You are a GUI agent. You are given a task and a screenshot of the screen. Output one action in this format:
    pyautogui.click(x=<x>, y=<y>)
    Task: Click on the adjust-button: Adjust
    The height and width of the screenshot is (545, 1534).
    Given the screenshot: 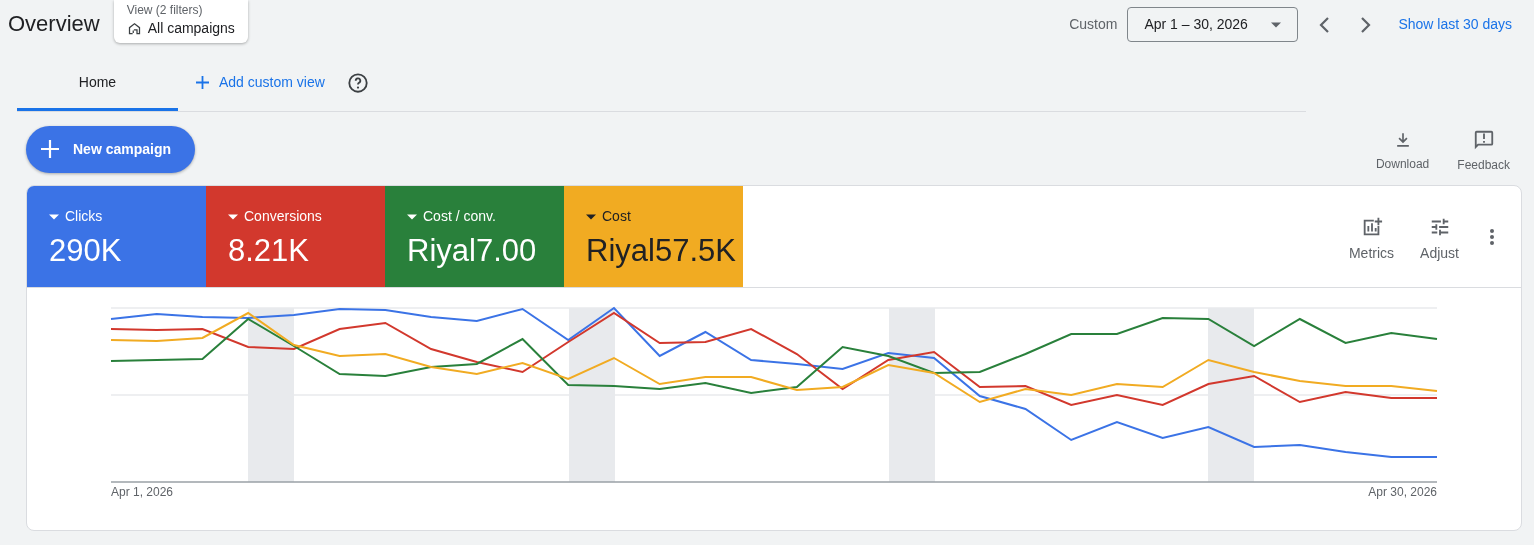 What is the action you would take?
    pyautogui.click(x=1439, y=239)
    